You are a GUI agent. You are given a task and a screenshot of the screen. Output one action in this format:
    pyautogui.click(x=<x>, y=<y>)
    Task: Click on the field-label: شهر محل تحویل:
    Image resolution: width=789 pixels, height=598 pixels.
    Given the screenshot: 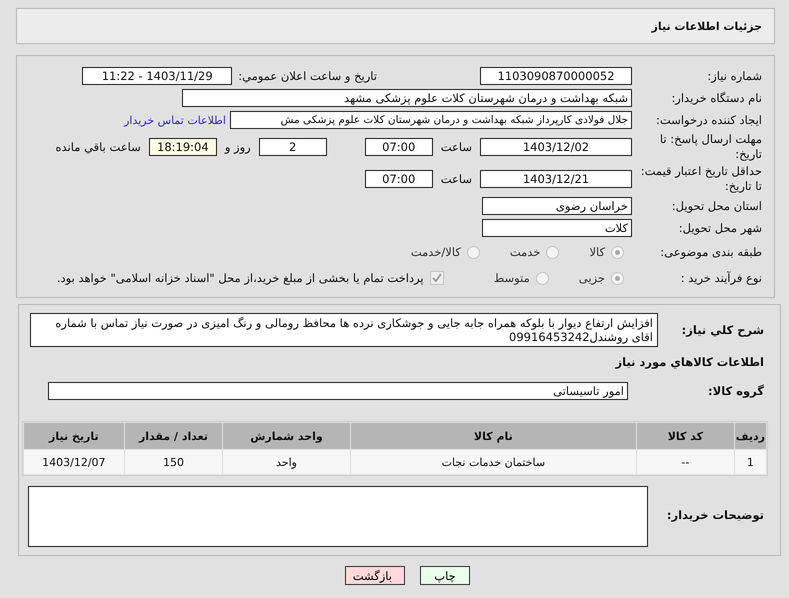 What is the action you would take?
    pyautogui.click(x=720, y=228)
    